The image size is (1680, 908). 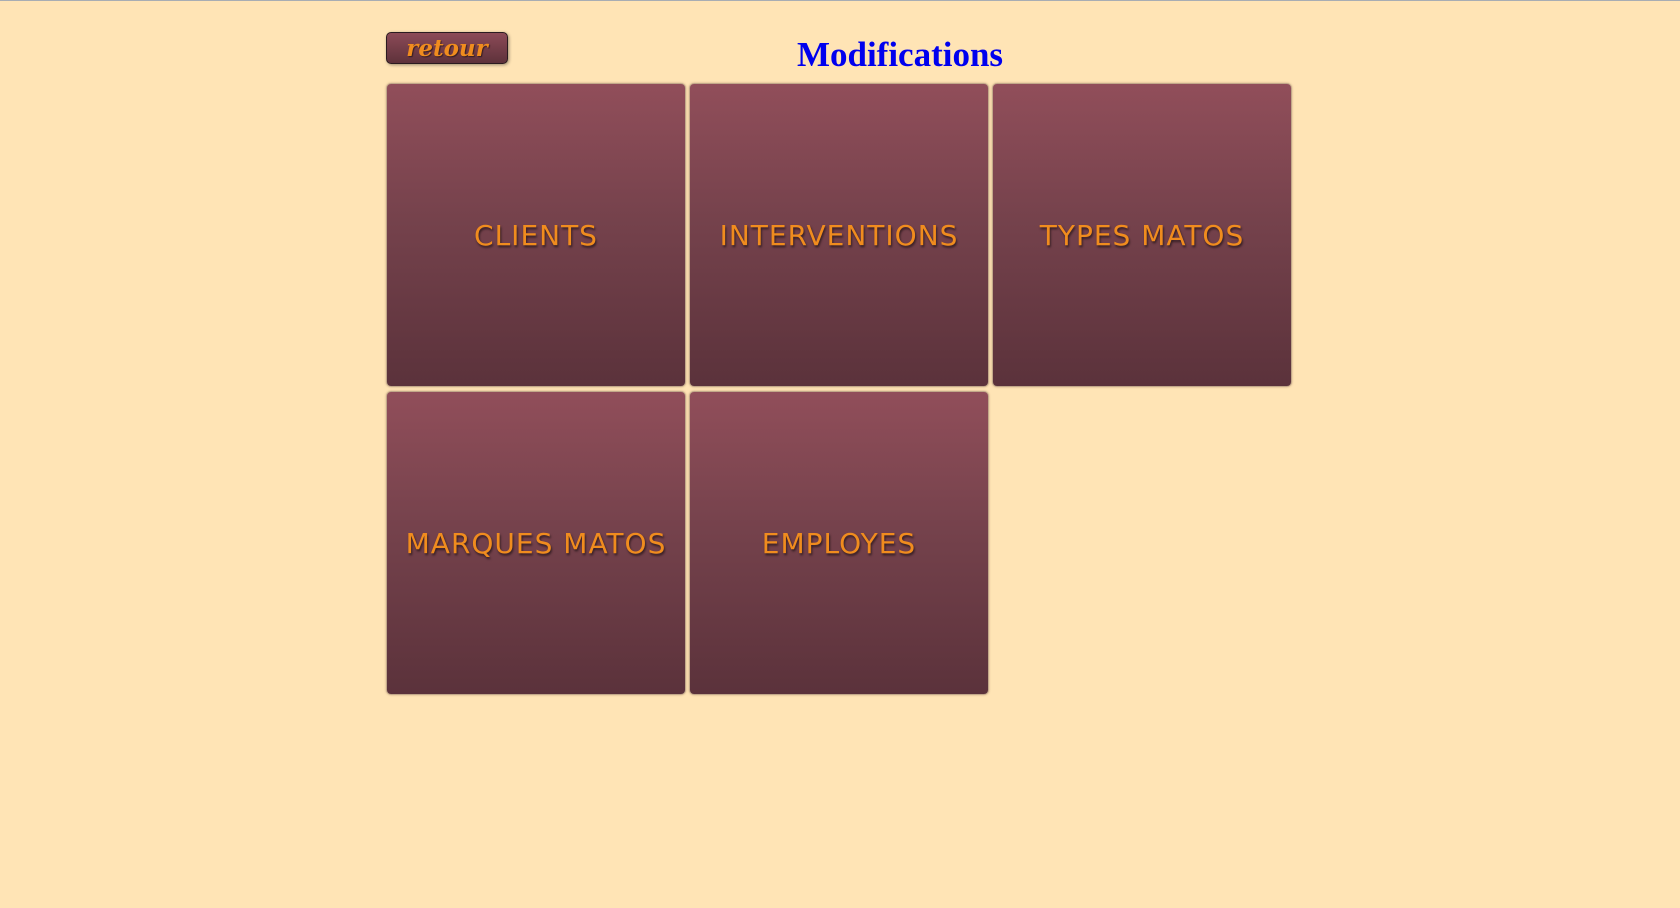 I want to click on tile-clients: CLIENTS, so click(x=536, y=235).